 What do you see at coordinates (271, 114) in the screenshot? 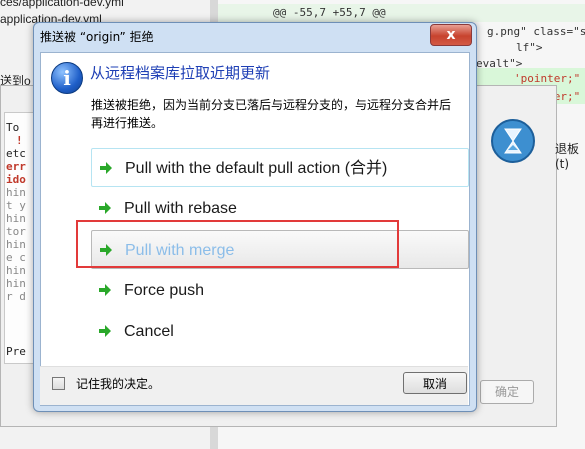
I see `dialog-description: 推送被拒绝，因为当前分支已落后与远程分支的，与远程分支合并后再进行推送。` at bounding box center [271, 114].